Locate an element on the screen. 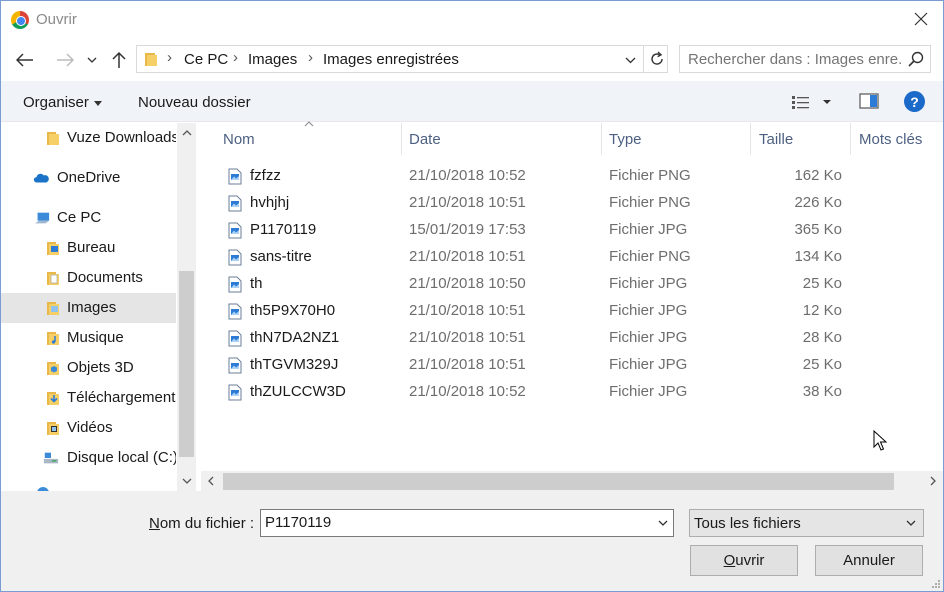  up-button is located at coordinates (119, 60).